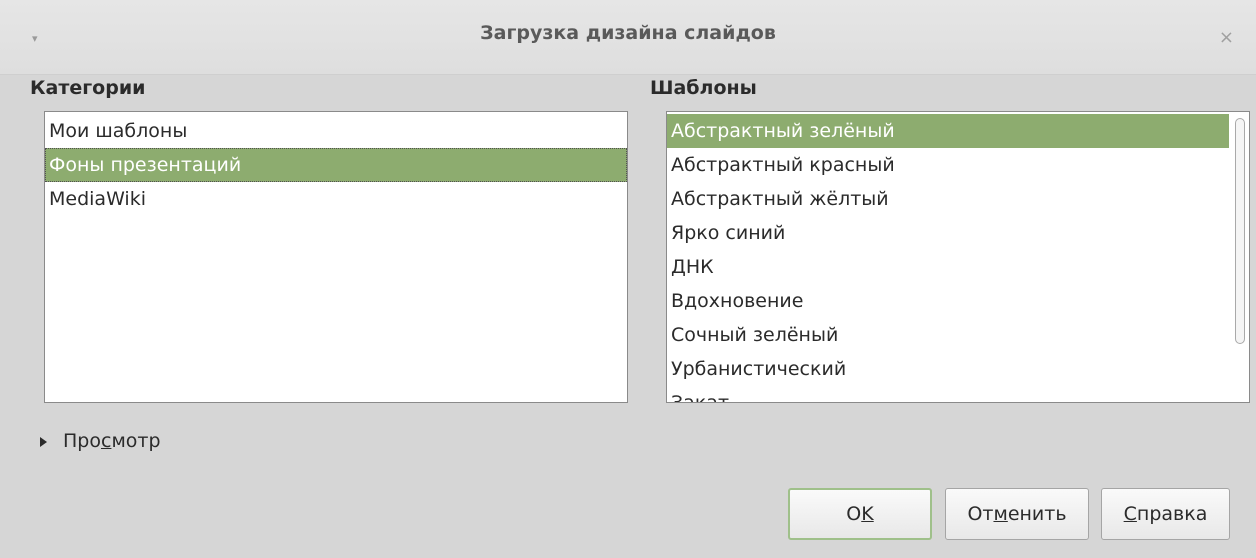 This screenshot has height=558, width=1256. Describe the element at coordinates (948, 131) in the screenshot. I see `list-item: Абстрактный зелёный` at that location.